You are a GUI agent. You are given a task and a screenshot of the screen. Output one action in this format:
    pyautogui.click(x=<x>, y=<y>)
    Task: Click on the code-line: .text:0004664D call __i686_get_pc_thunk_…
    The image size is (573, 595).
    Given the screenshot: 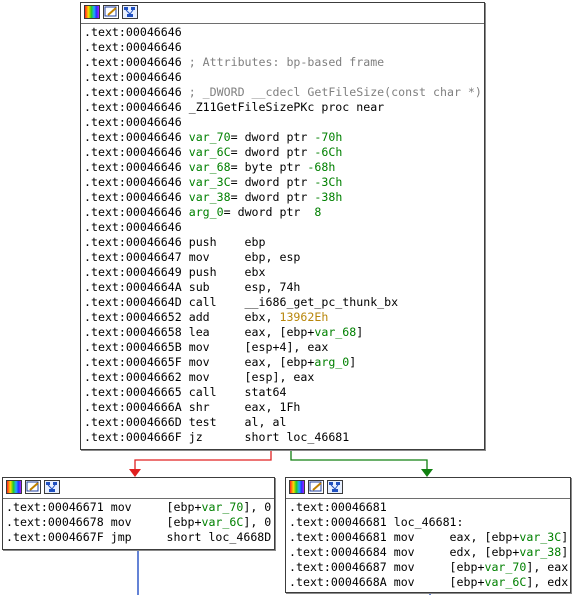 What is the action you would take?
    pyautogui.click(x=284, y=302)
    